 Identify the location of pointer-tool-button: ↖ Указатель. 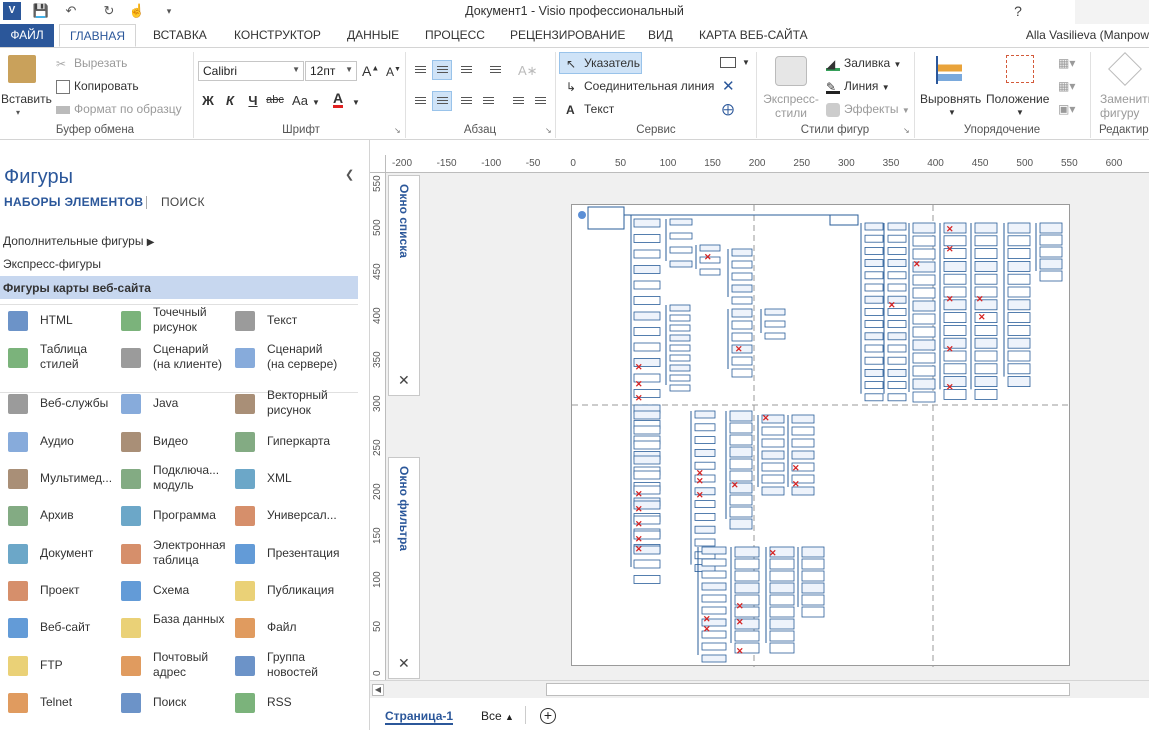
(603, 63).